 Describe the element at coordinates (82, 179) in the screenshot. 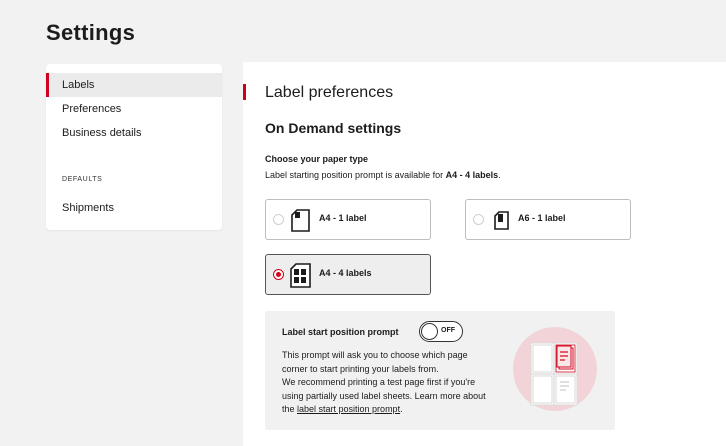

I see `sidebar-defaults-heading: DEFAULTS` at that location.